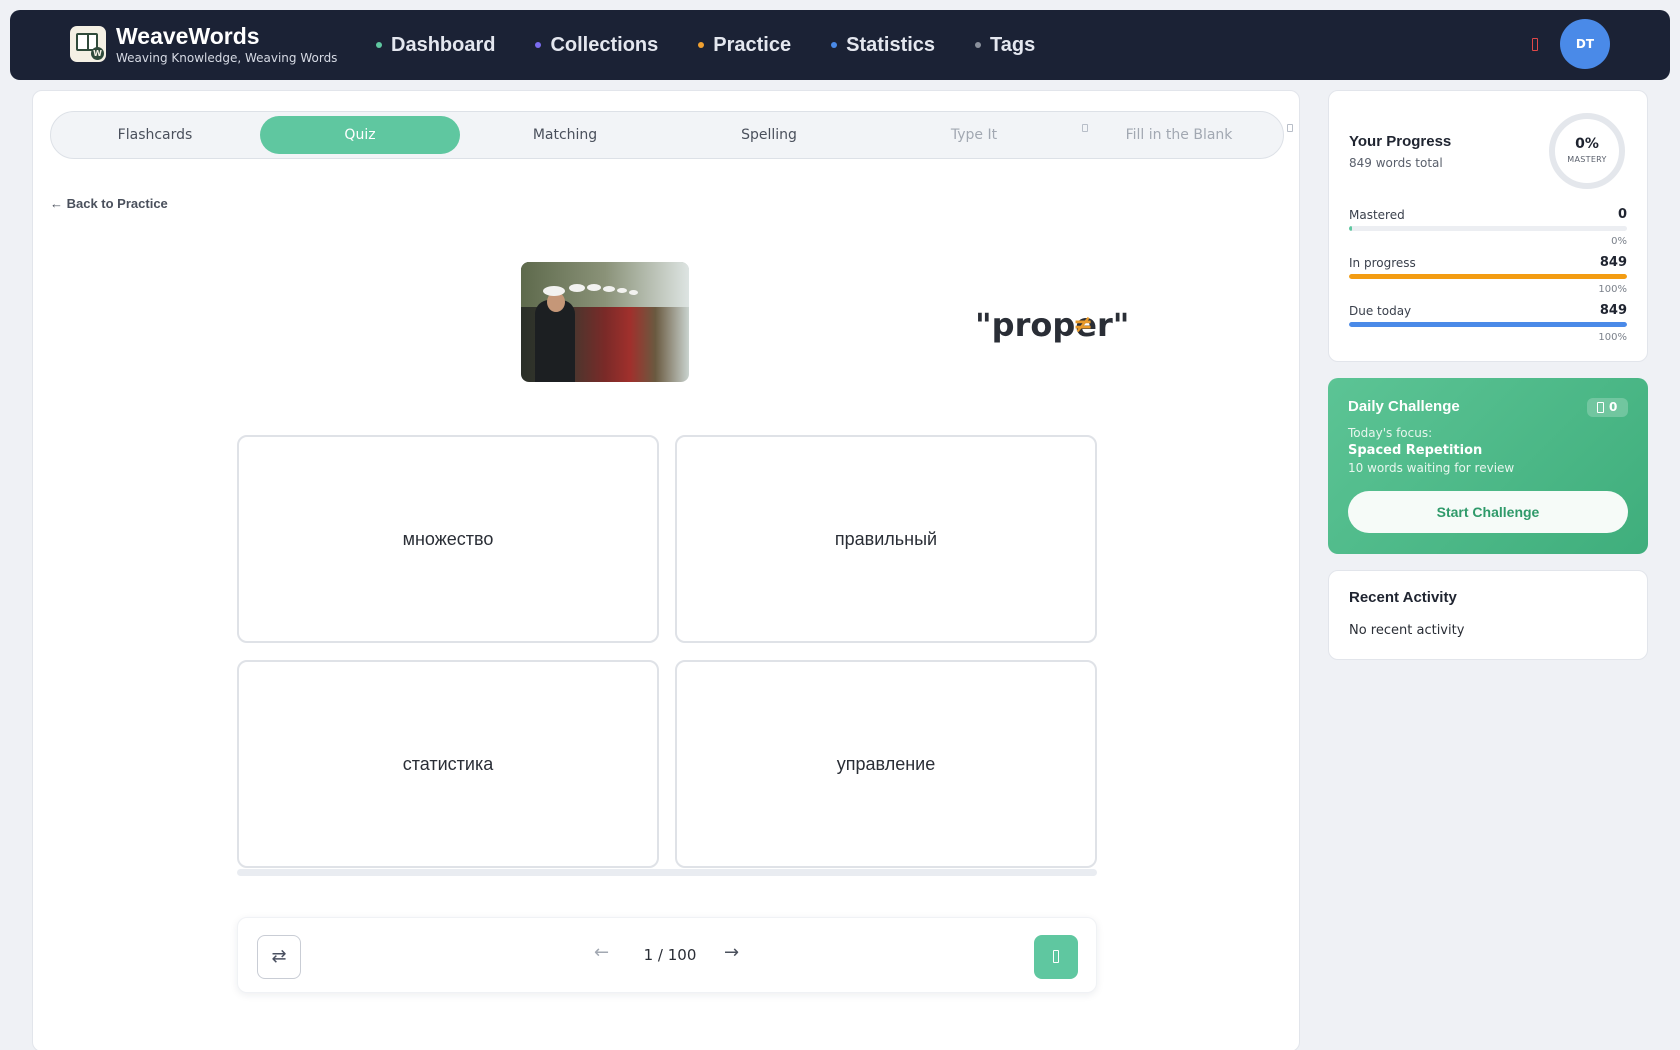 This screenshot has width=1680, height=1050. What do you see at coordinates (891, 44) in the screenshot?
I see `nav-item-label: Statistics` at bounding box center [891, 44].